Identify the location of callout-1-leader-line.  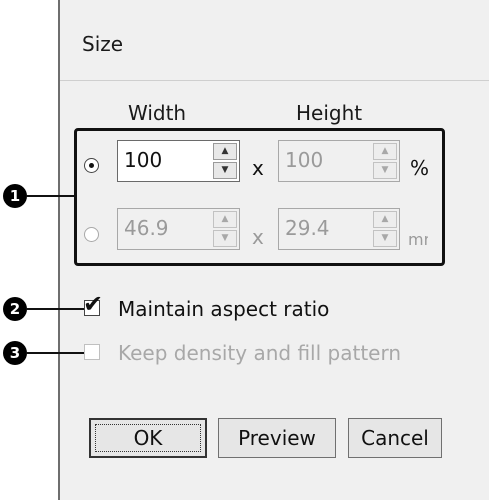
(51, 196).